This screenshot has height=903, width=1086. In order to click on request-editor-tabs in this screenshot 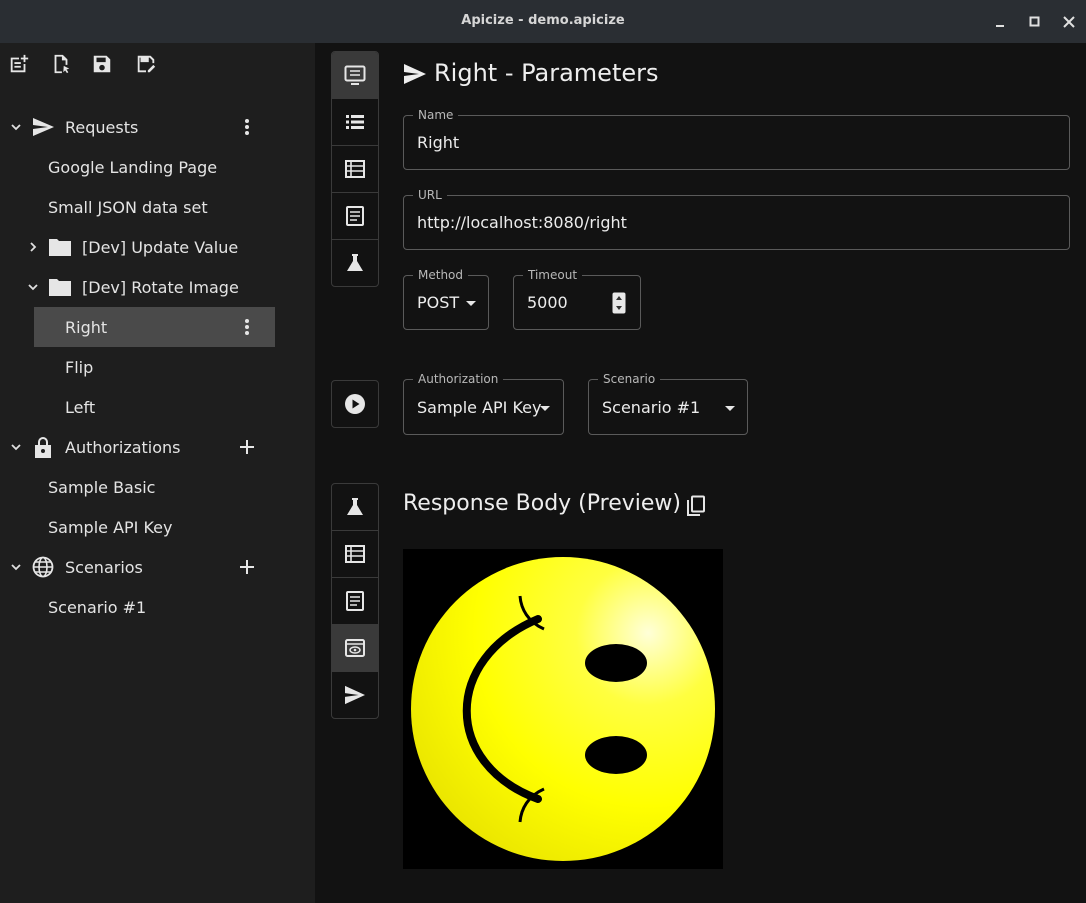, I will do `click(355, 169)`.